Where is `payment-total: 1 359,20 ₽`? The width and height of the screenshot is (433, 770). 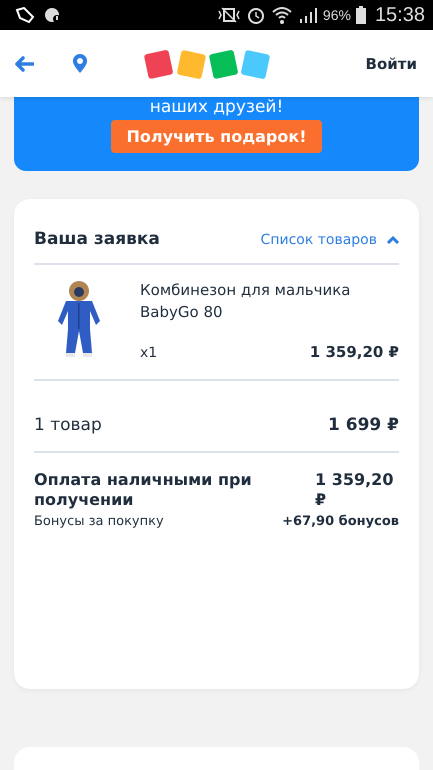
payment-total: 1 359,20 ₽ is located at coordinates (354, 490).